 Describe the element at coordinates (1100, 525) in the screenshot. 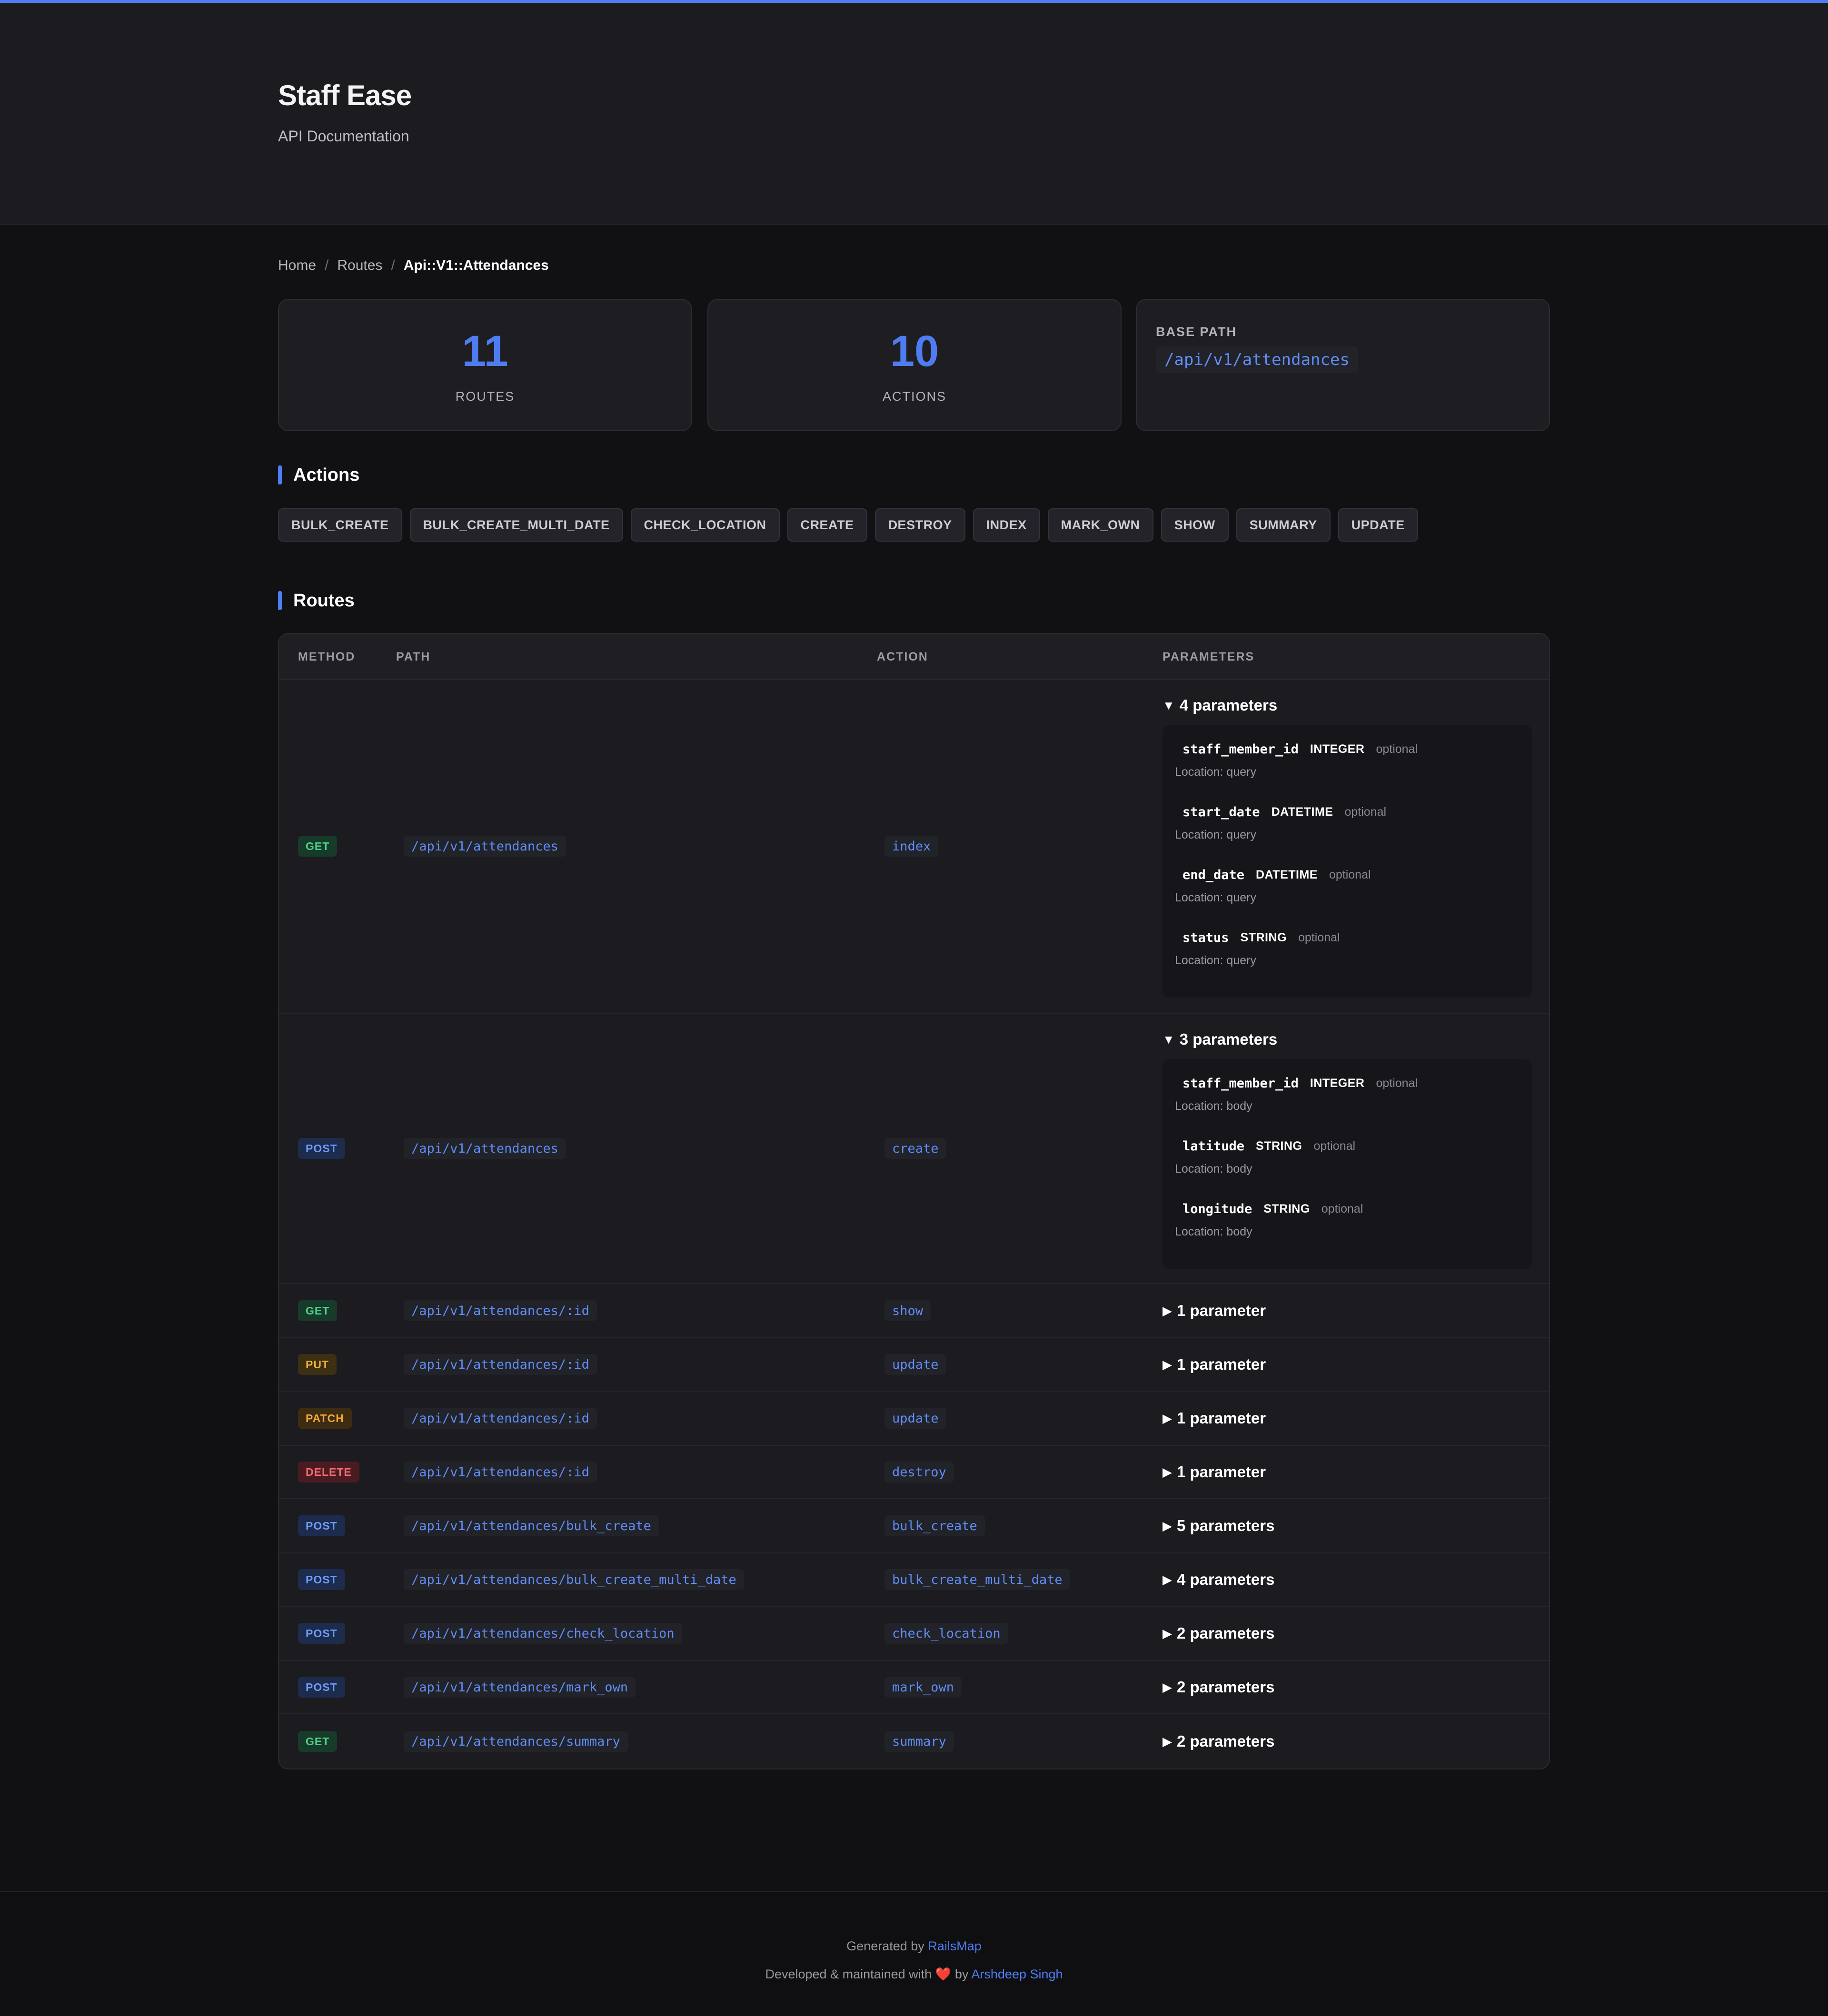

I see `action-chip: MARK_OWN` at that location.